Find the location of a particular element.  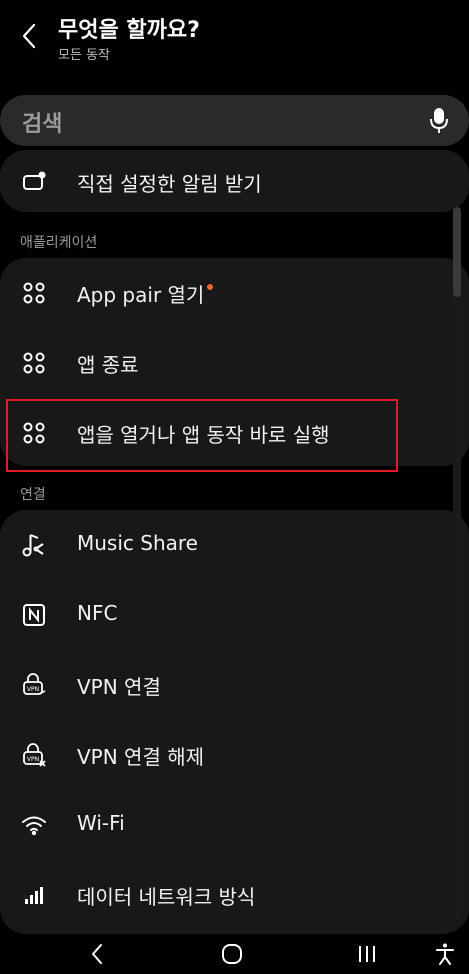

accessibility-icon is located at coordinates (445, 954).